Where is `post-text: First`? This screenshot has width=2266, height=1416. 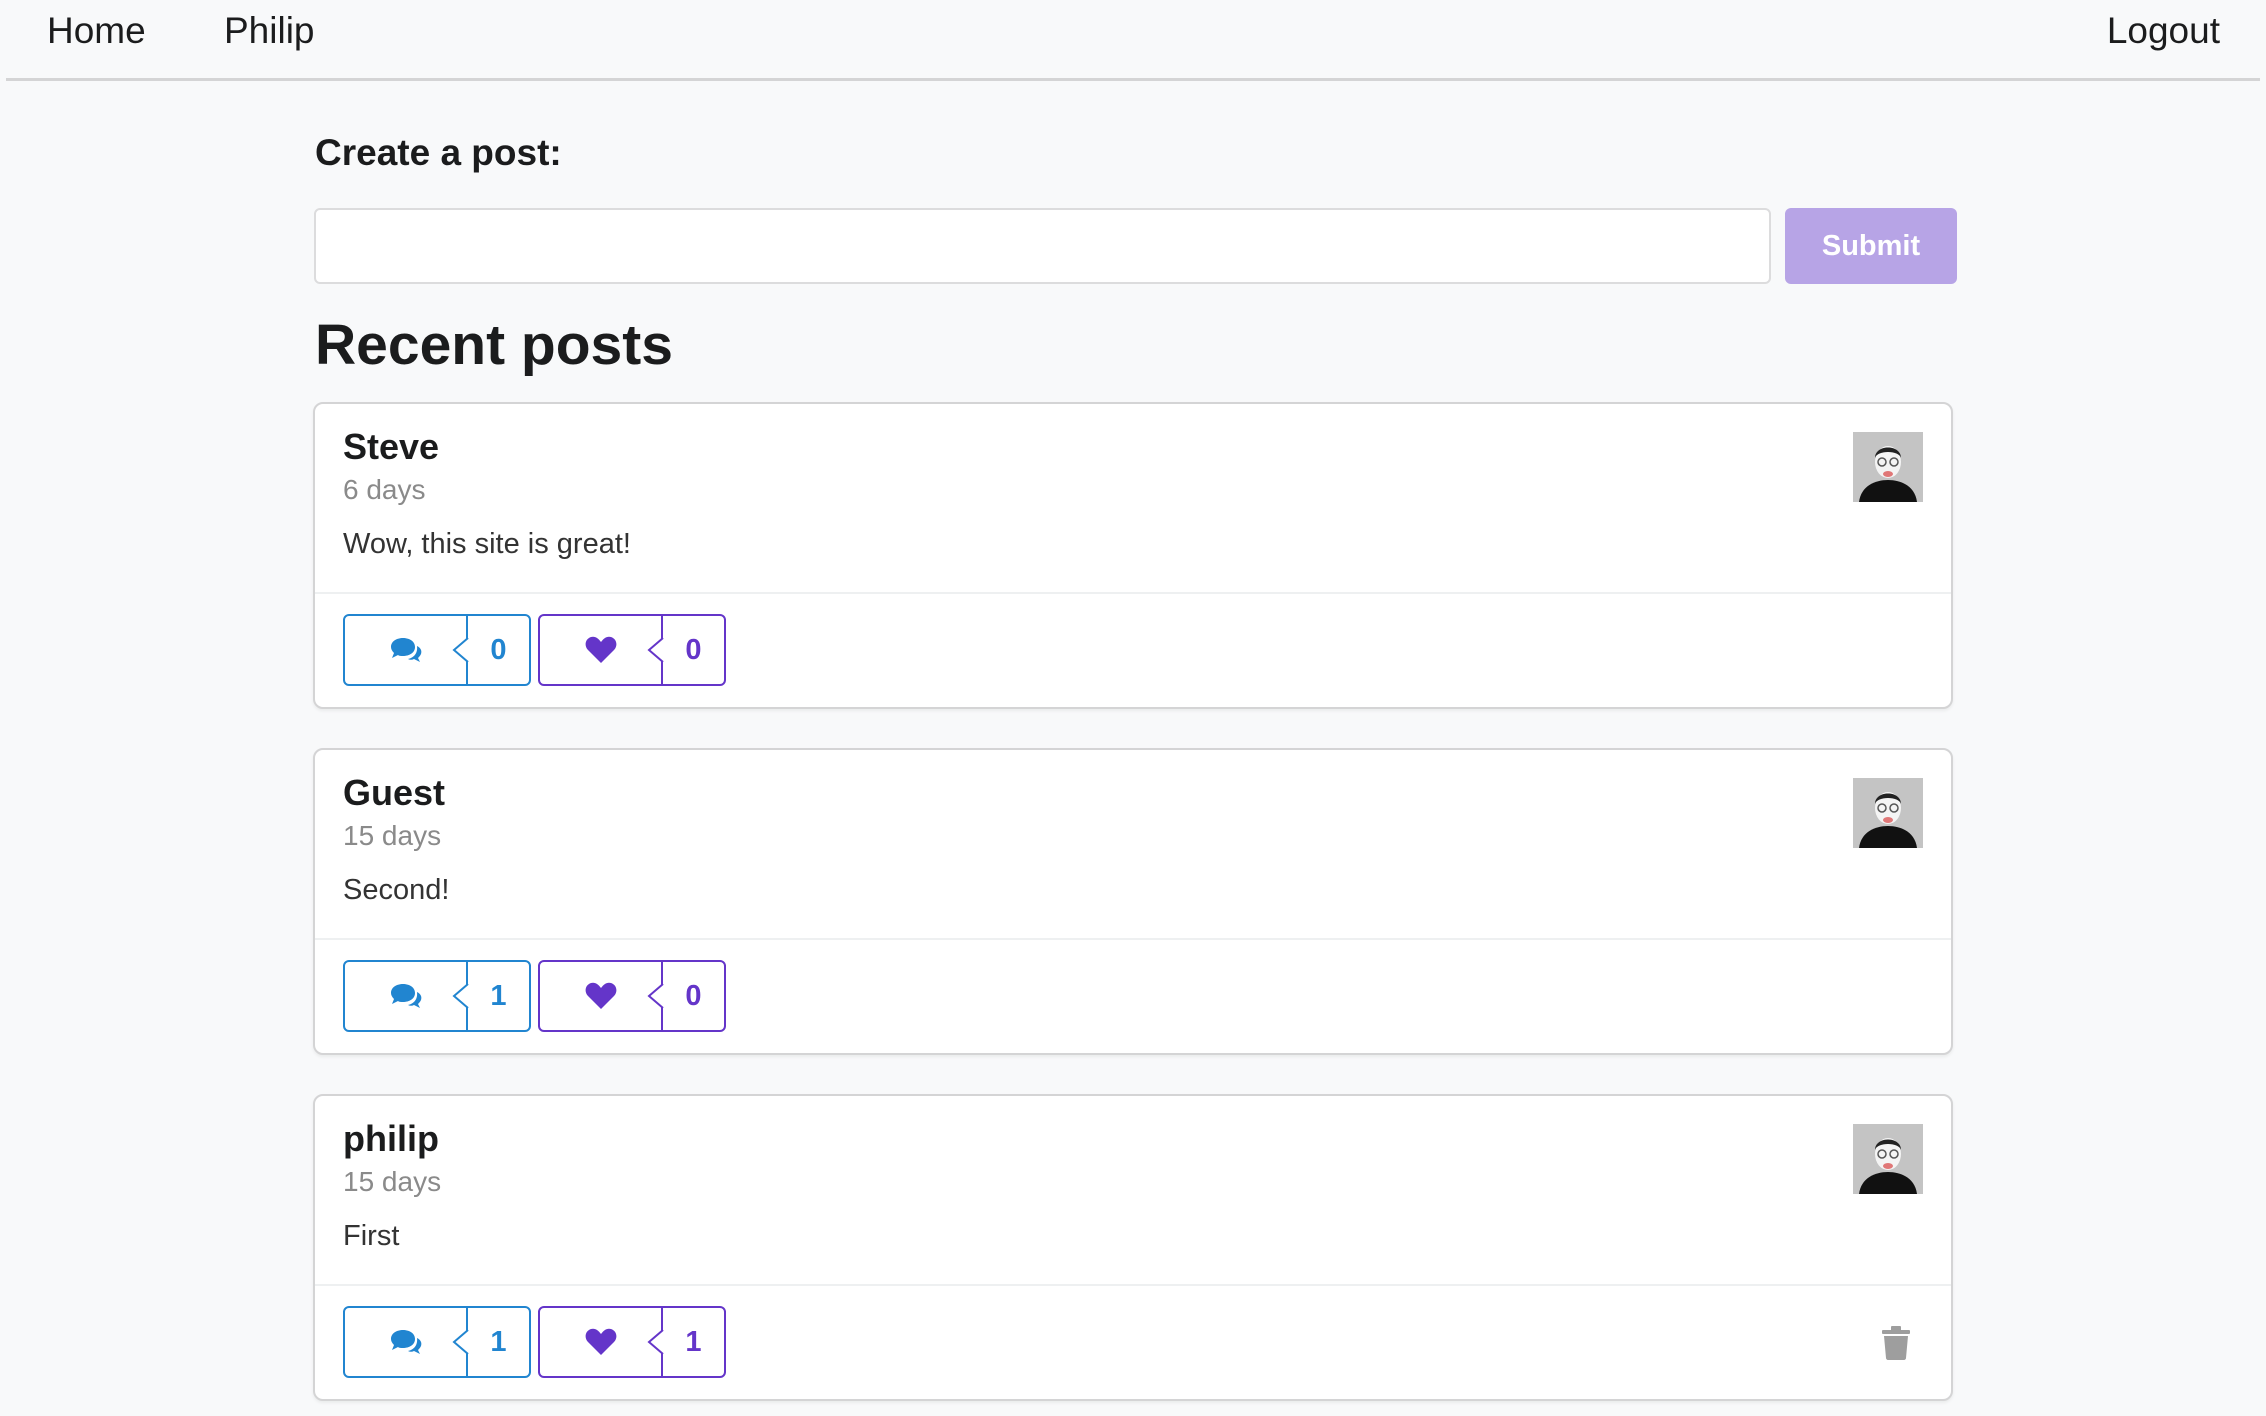 post-text: First is located at coordinates (371, 1236).